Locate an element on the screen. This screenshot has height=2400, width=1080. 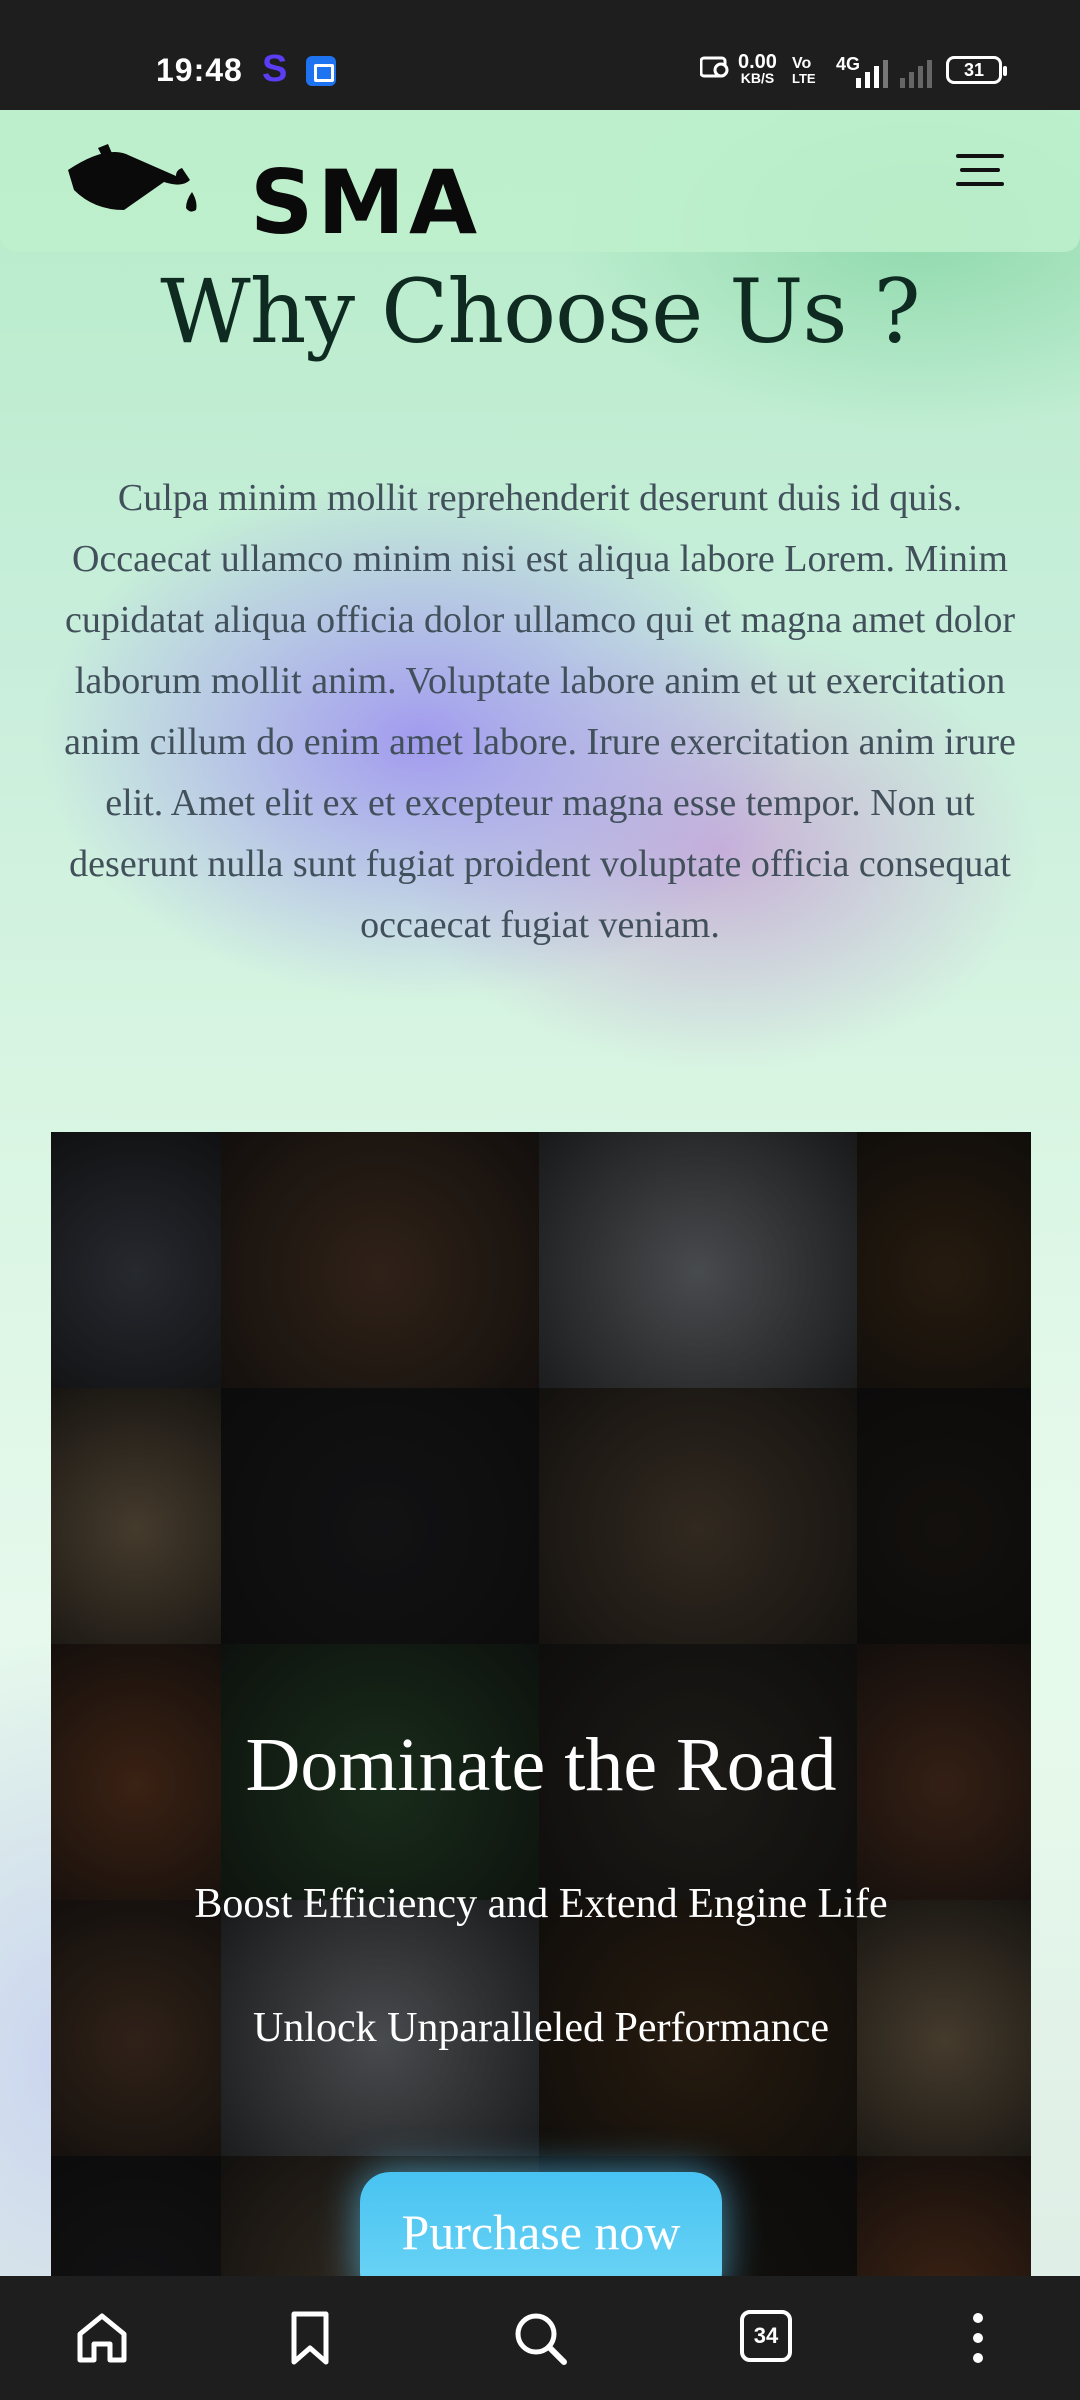
section-heading: Why Choose Us ? is located at coordinates (540, 311).